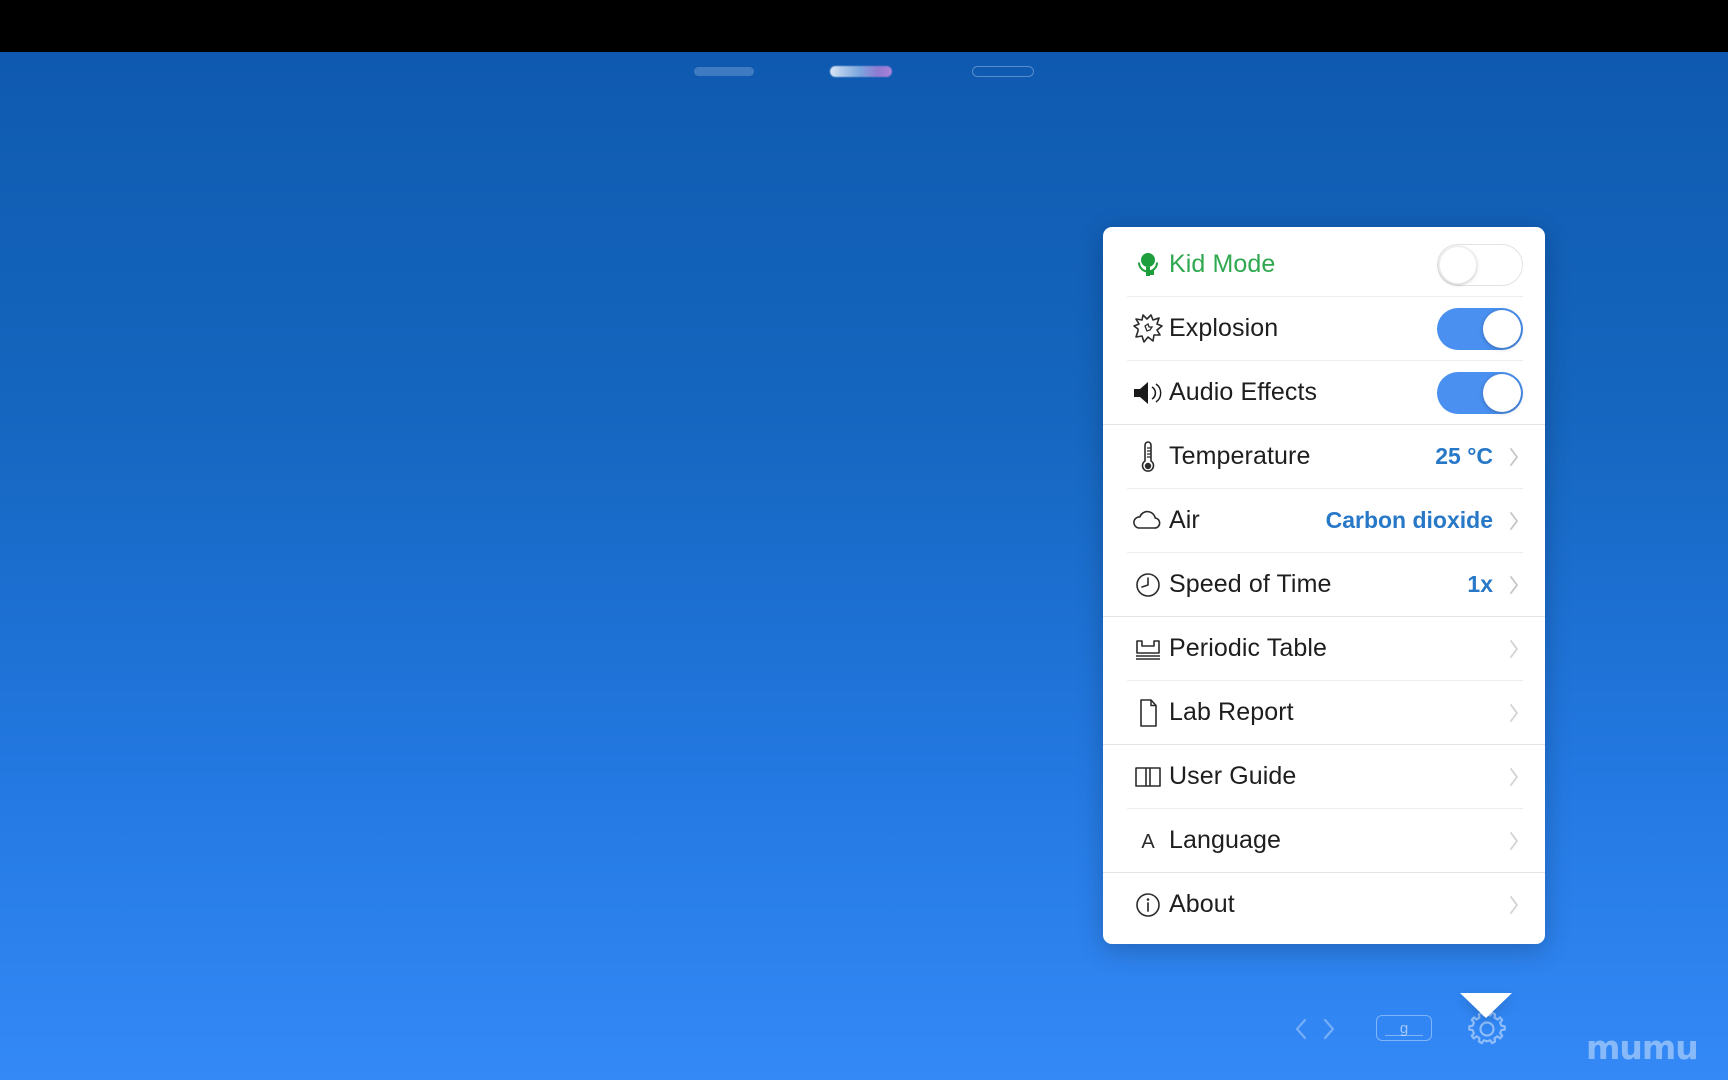 The width and height of the screenshot is (1728, 1080). I want to click on setting-label-audio-effects: Audio Effects, so click(1243, 392).